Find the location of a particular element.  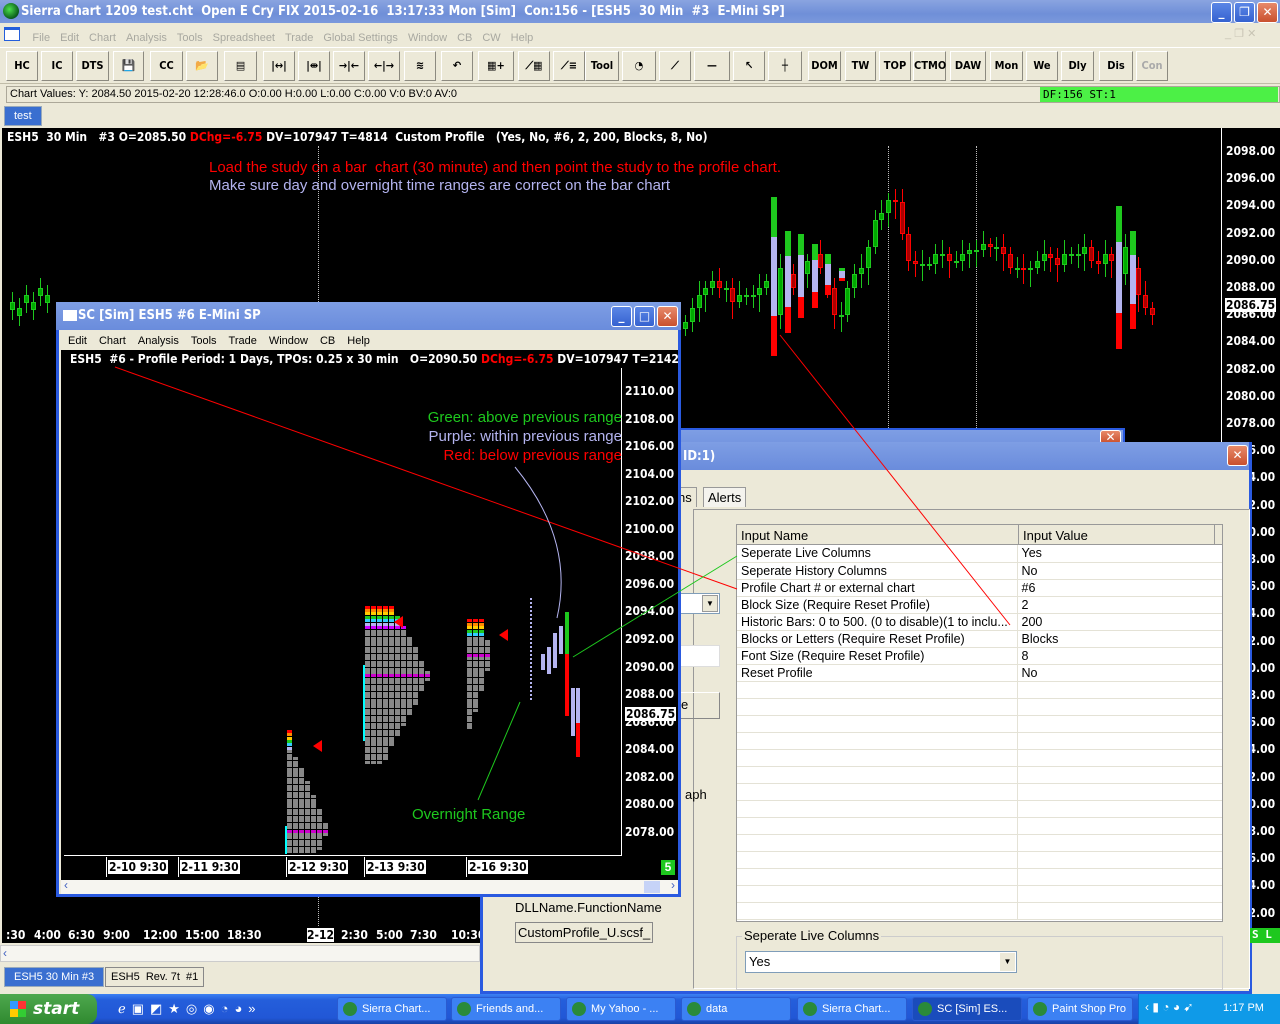

profile-menu-help: Help is located at coordinates (358, 339).